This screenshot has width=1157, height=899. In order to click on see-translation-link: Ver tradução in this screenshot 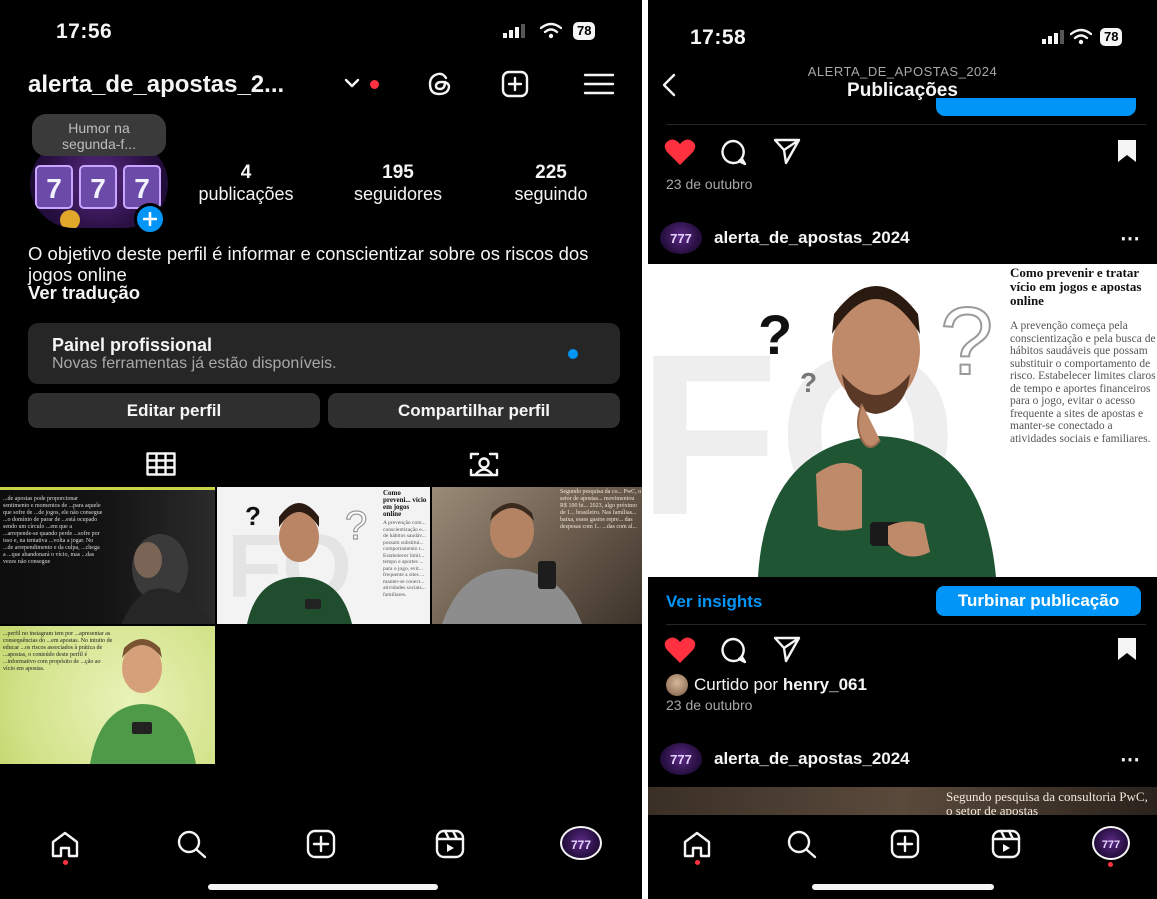, I will do `click(84, 293)`.